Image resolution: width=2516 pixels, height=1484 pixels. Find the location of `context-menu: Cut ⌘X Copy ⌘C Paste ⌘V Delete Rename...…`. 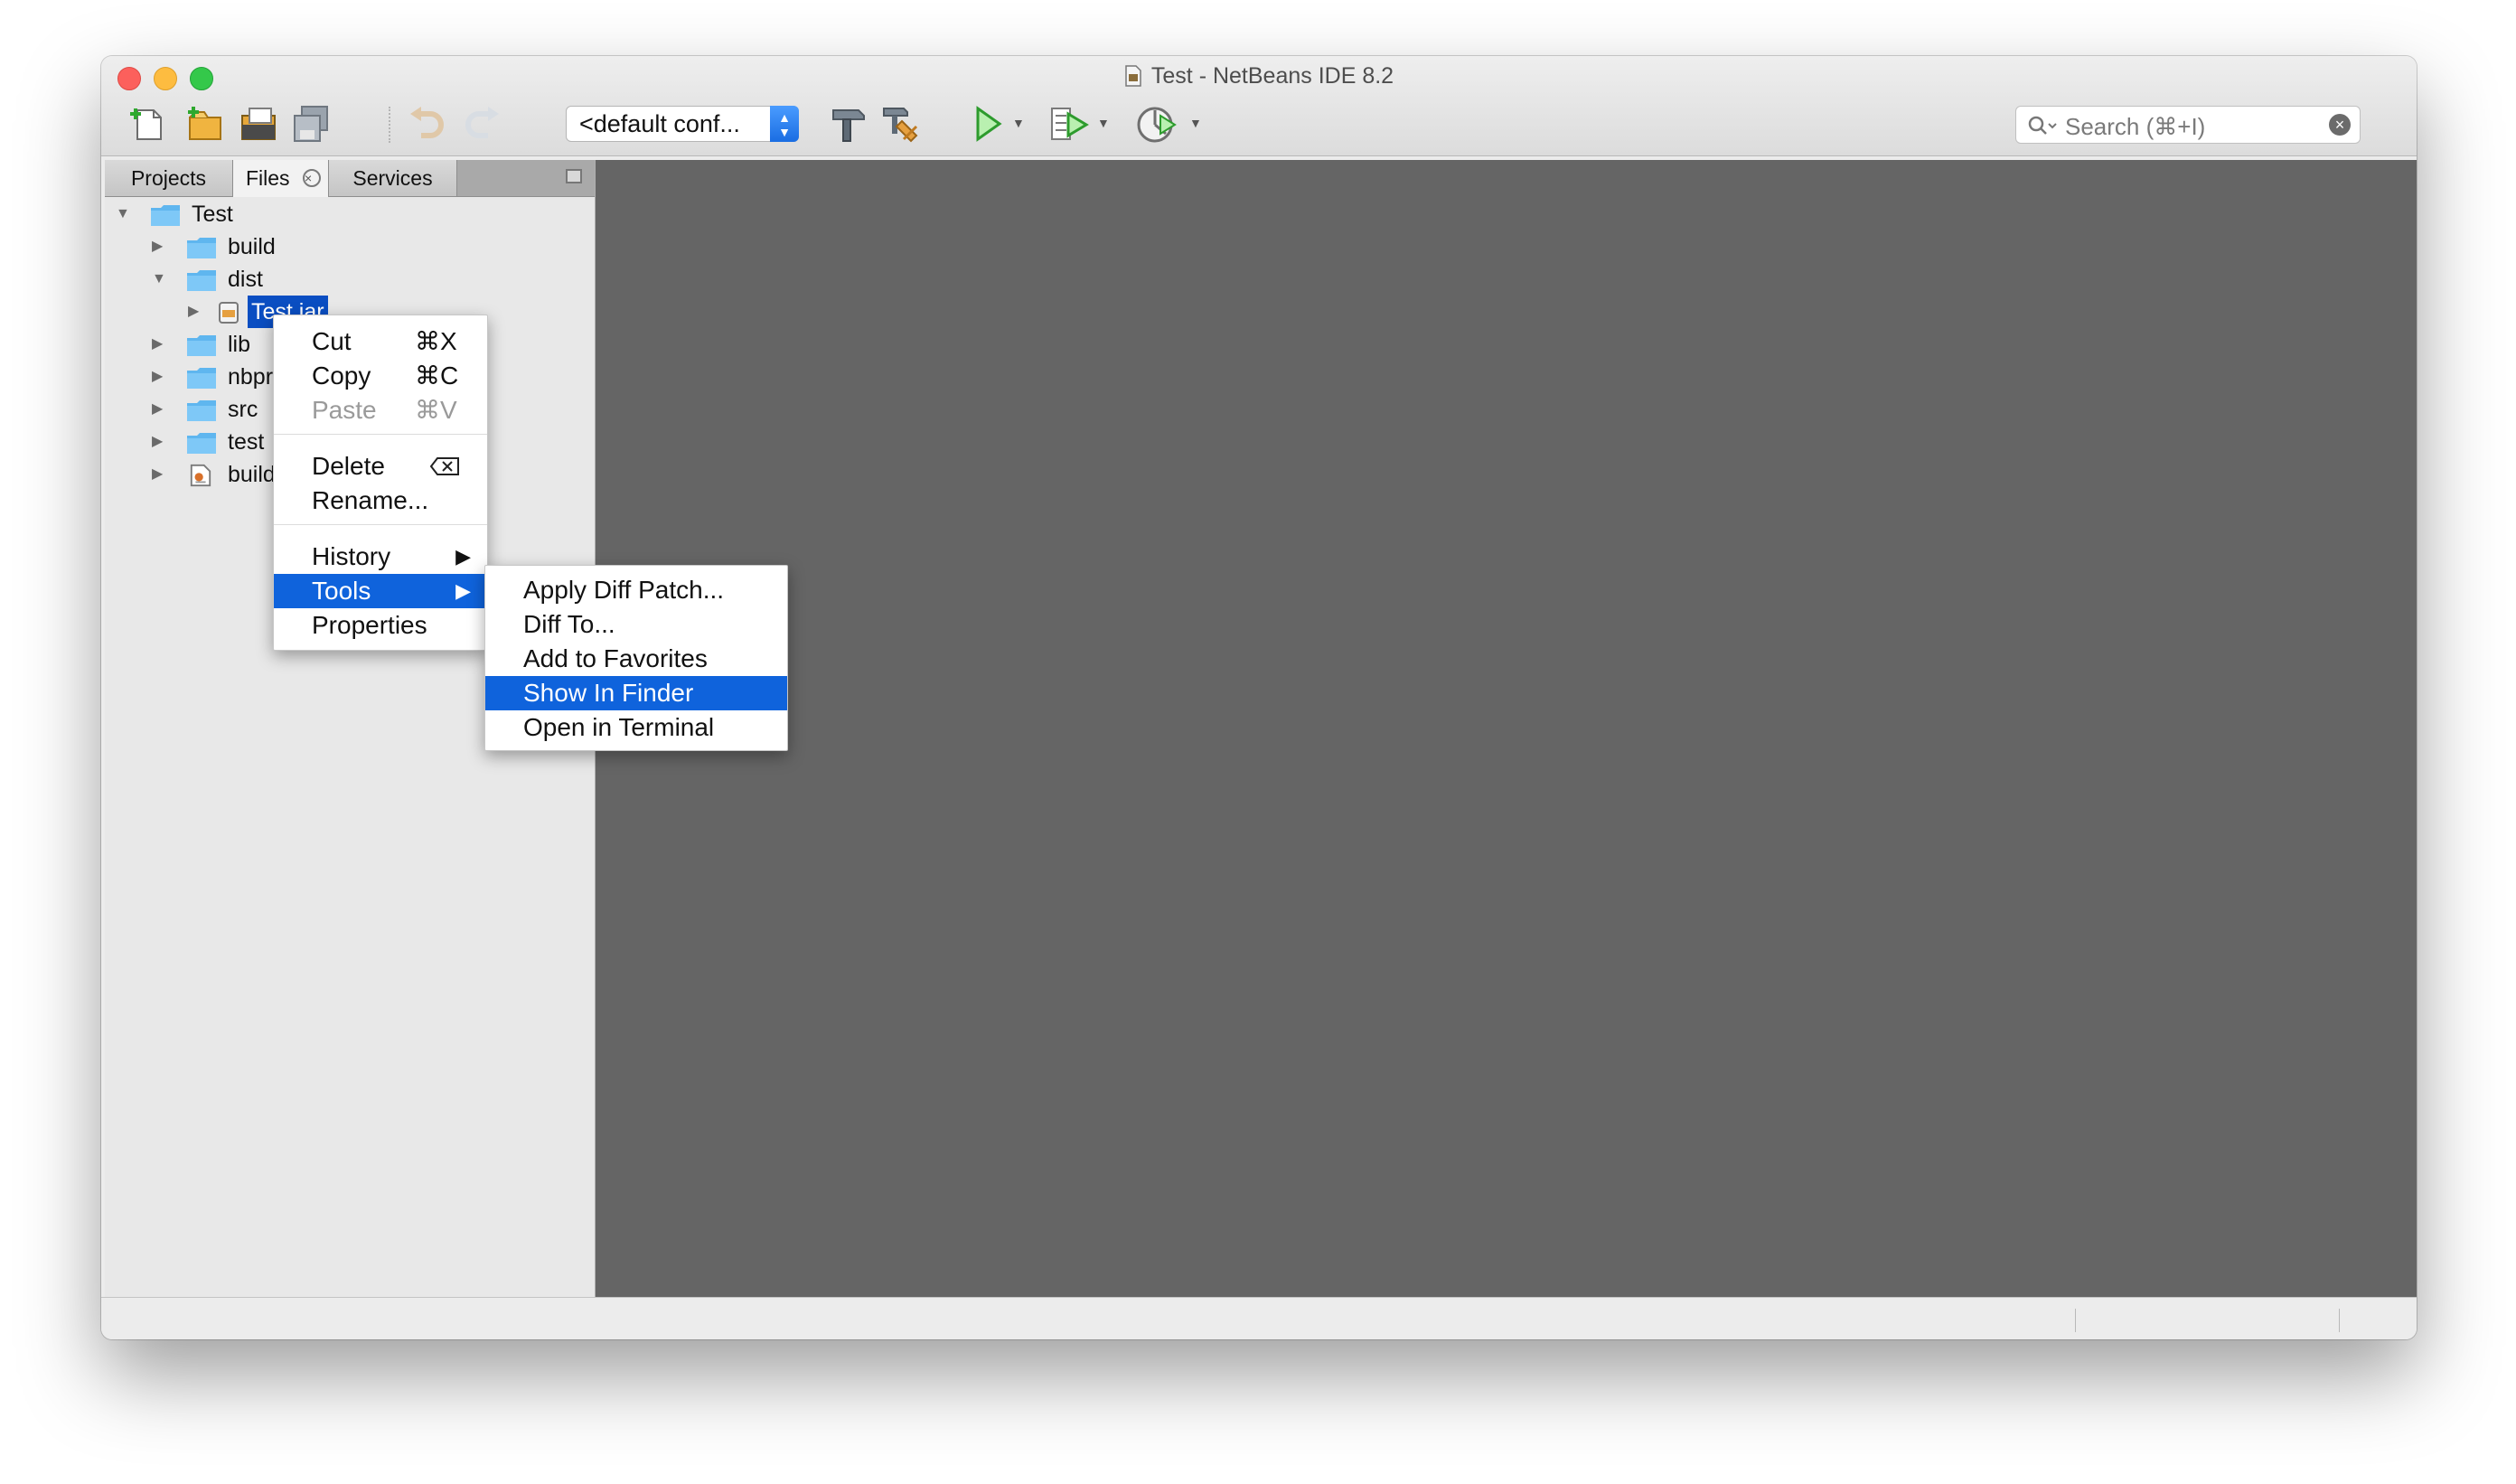

context-menu: Cut ⌘X Copy ⌘C Paste ⌘V Delete Rename...… is located at coordinates (380, 483).